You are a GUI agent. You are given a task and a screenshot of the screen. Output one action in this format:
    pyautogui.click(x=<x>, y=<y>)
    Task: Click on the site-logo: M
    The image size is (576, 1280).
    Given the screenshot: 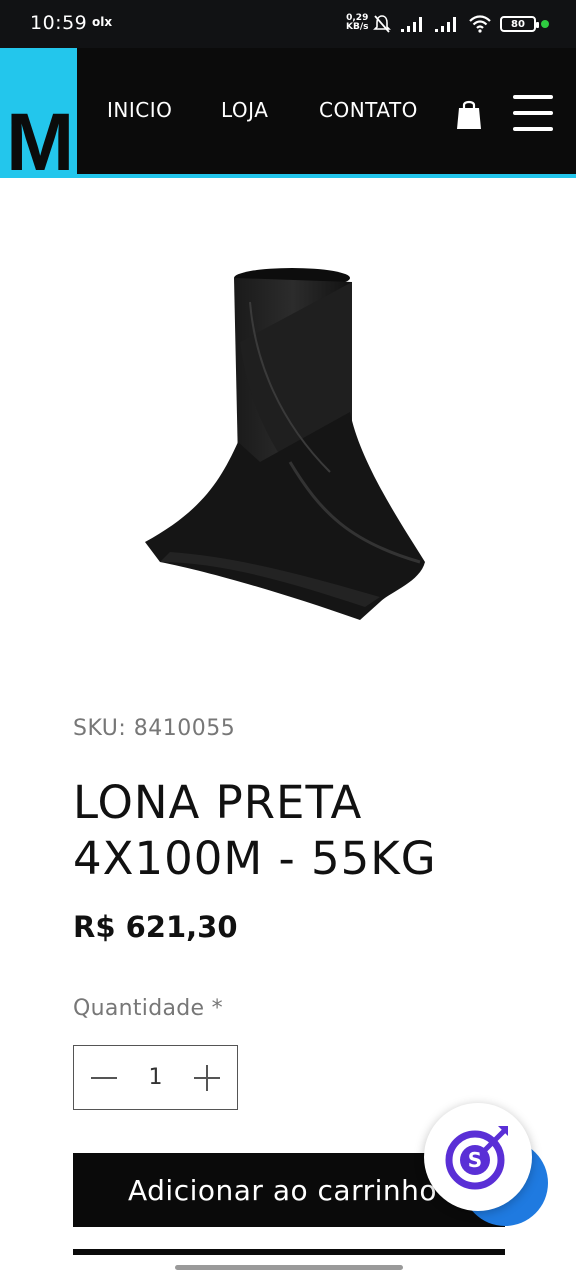 What is the action you would take?
    pyautogui.click(x=38, y=118)
    